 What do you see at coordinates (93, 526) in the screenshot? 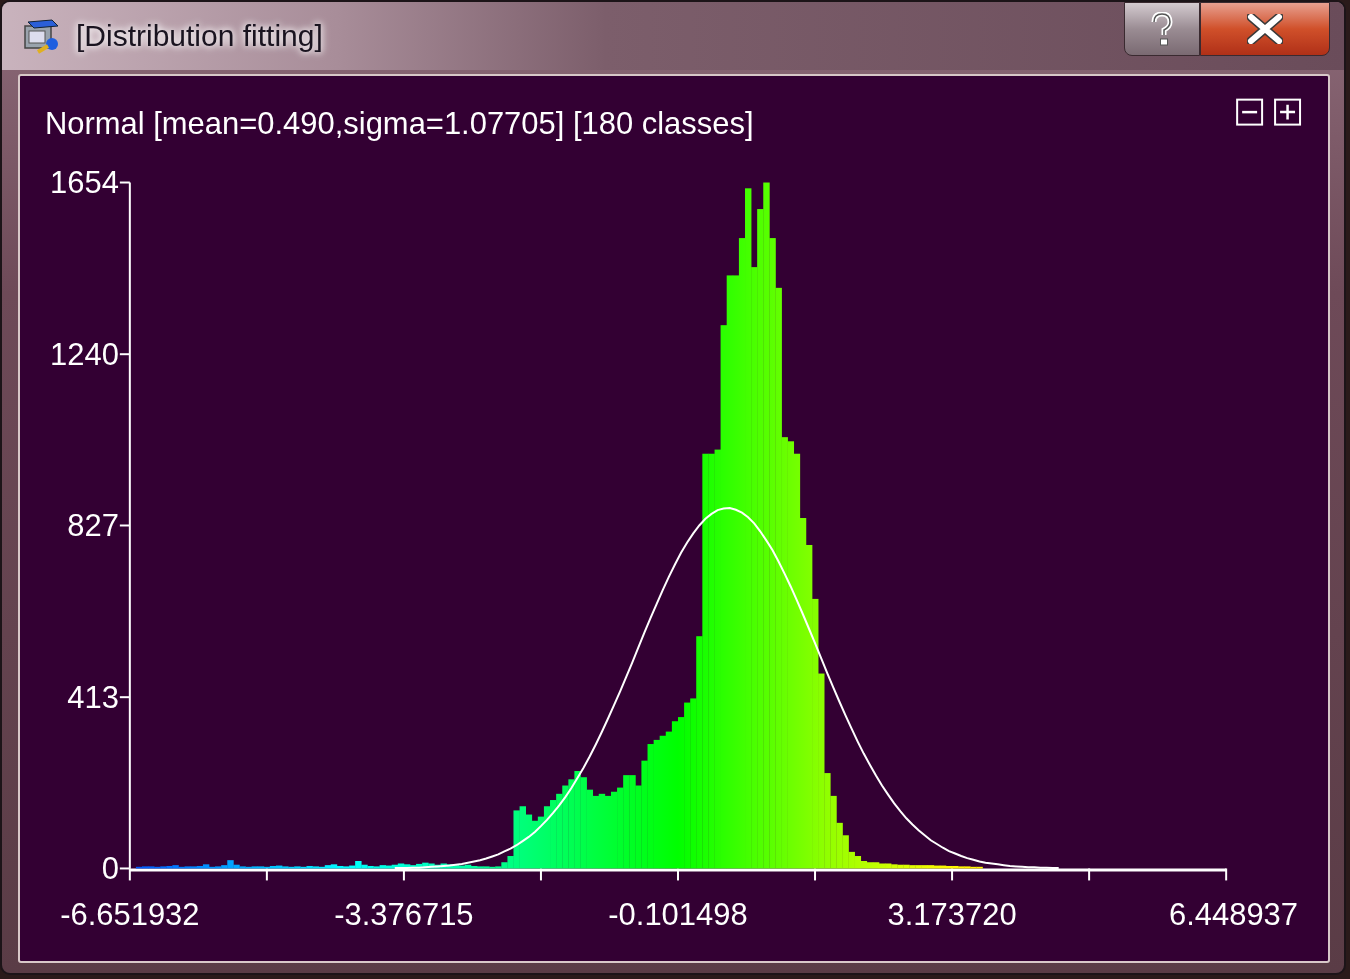
I see `y-tick-label: 827` at bounding box center [93, 526].